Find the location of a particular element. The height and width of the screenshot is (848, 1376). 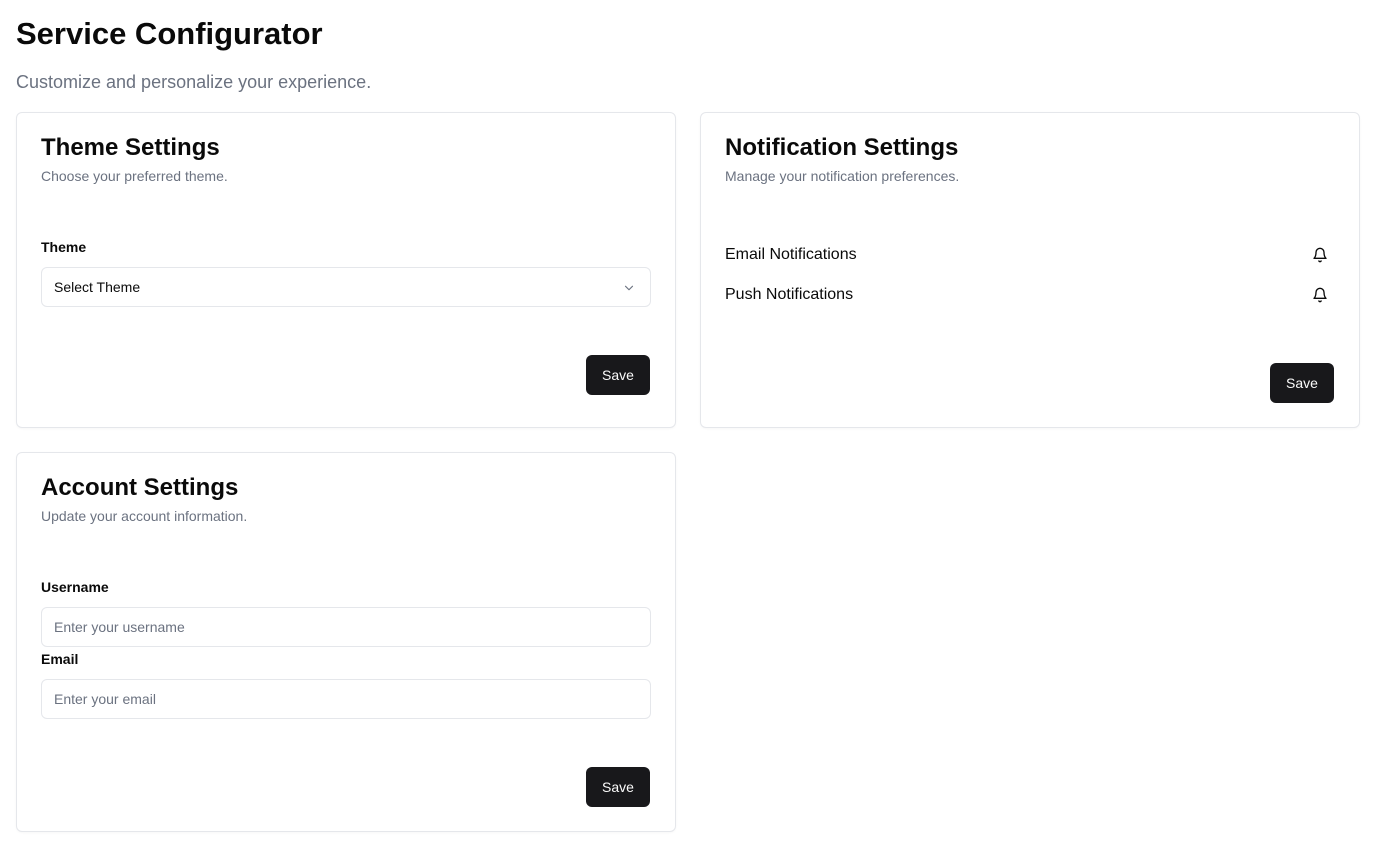

theme-select-value: Select Theme is located at coordinates (97, 287).